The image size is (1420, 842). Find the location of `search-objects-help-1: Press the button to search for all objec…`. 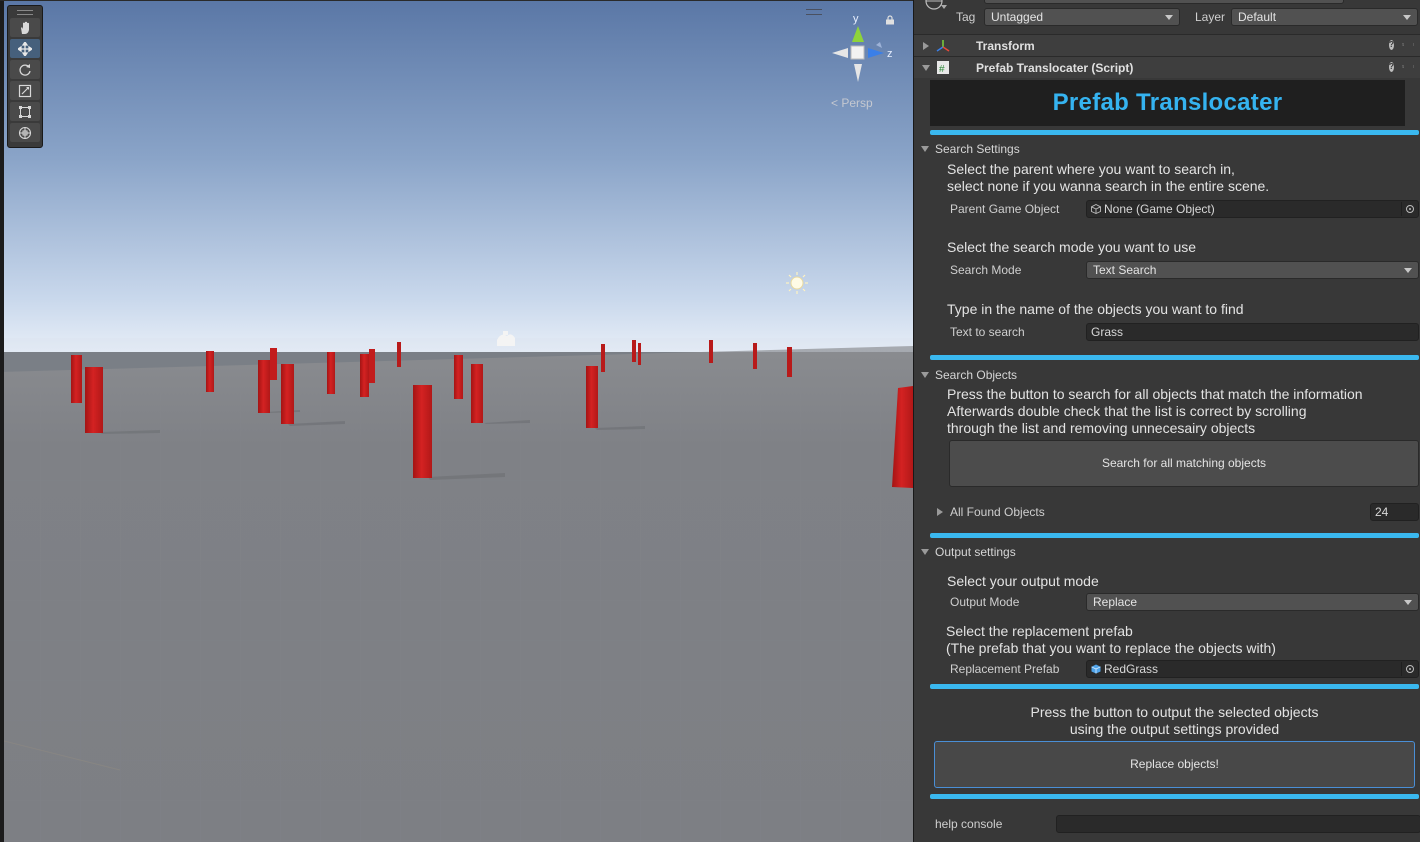

search-objects-help-1: Press the button to search for all objec… is located at coordinates (1155, 394).